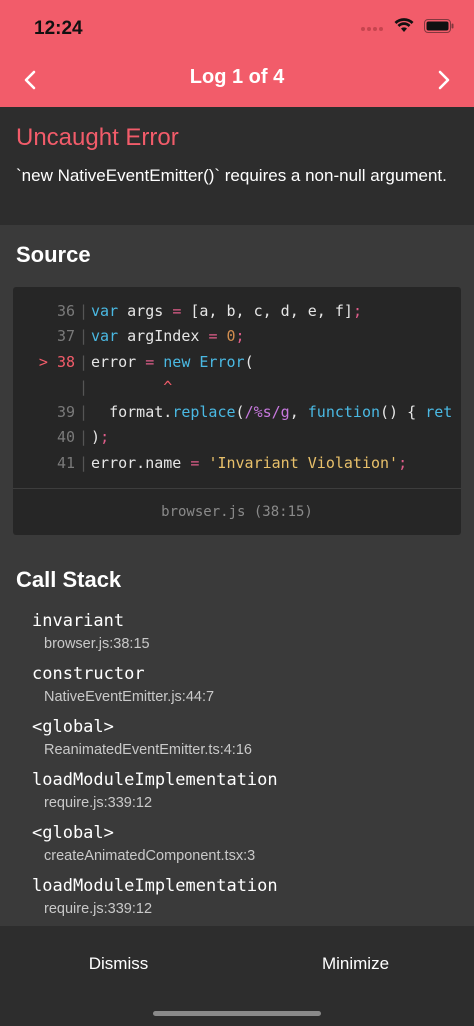 The image size is (474, 1026). Describe the element at coordinates (249, 462) in the screenshot. I see `code-text: error.name = 'Invariant Violation';` at that location.